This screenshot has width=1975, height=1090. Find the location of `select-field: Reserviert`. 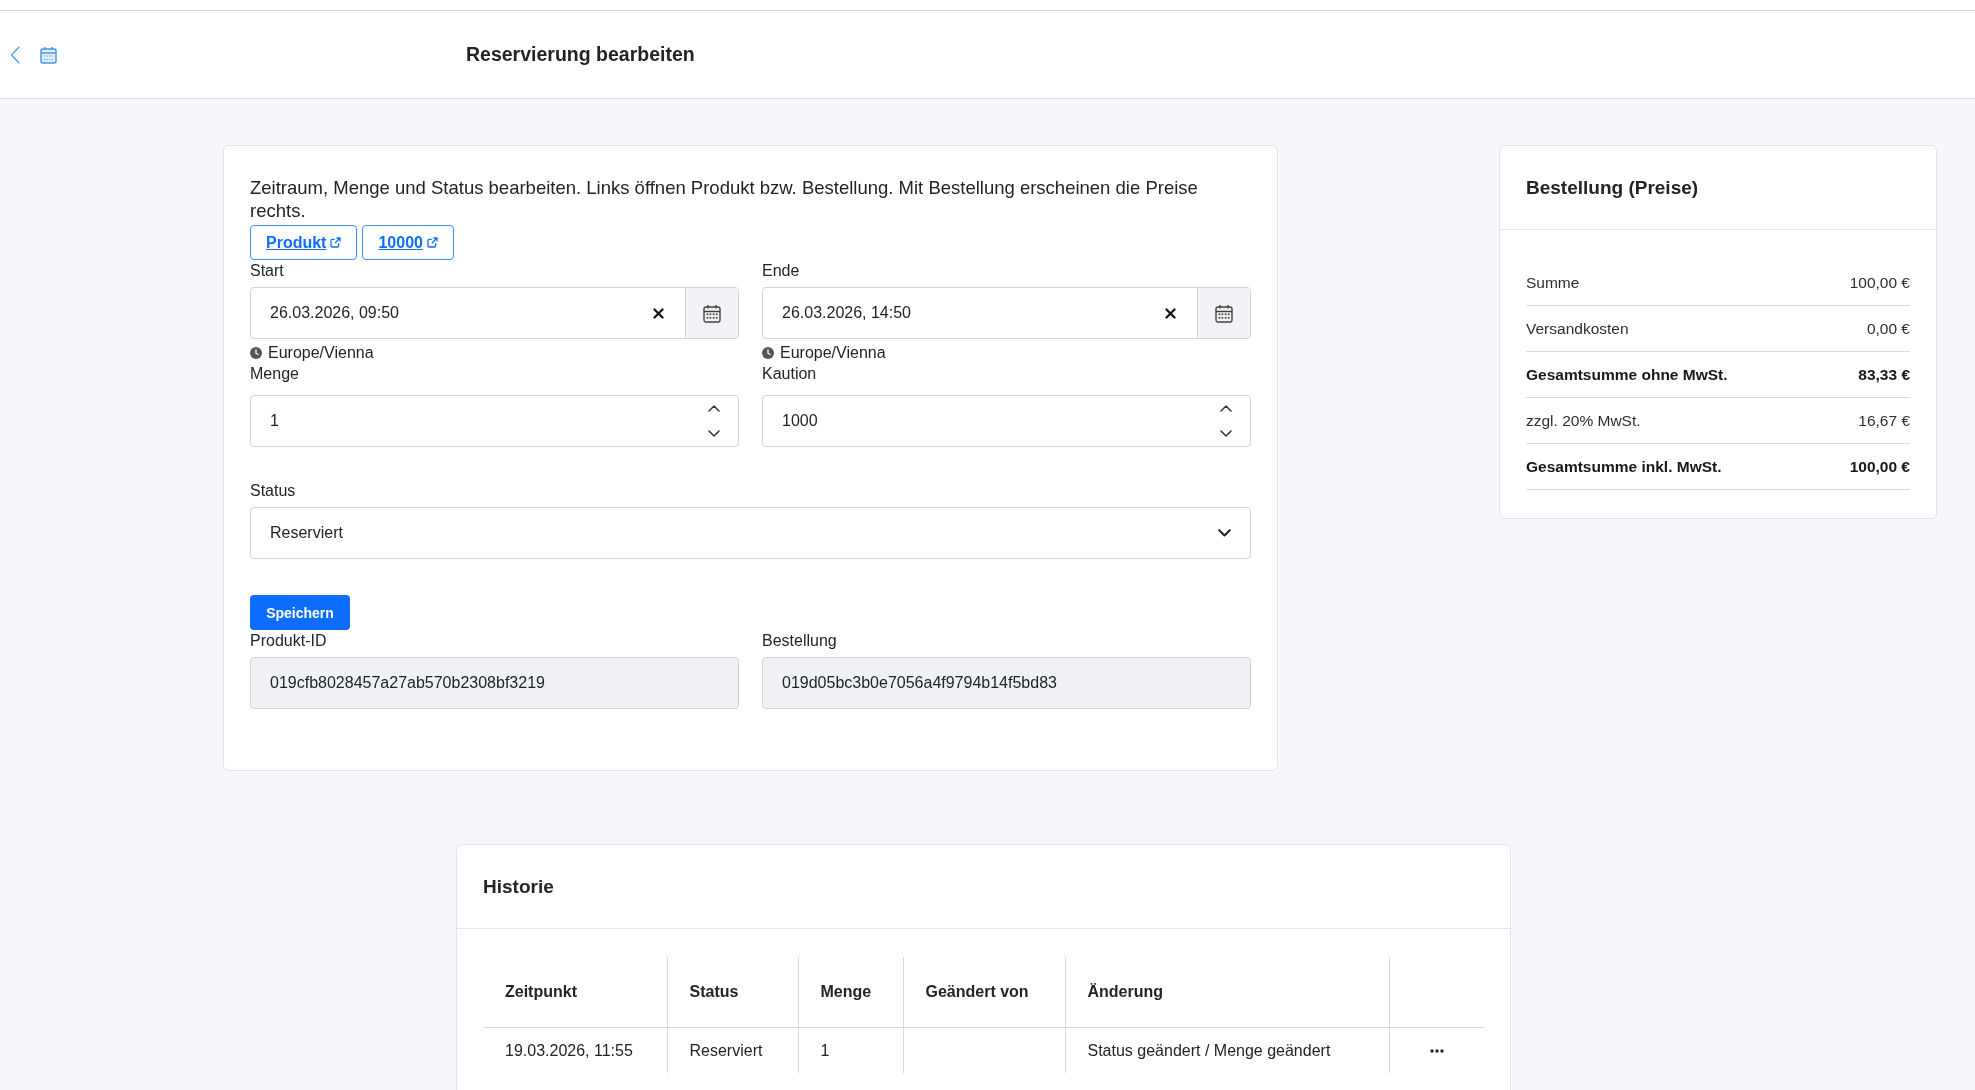

select-field: Reserviert is located at coordinates (750, 533).